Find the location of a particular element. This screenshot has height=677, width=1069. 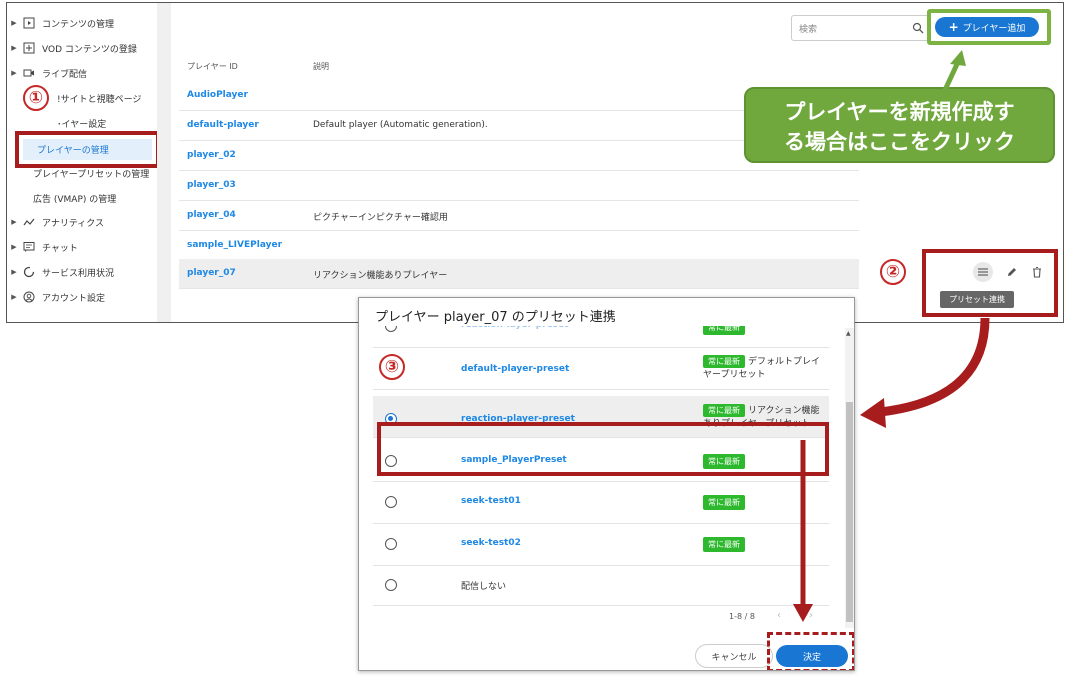

trash-icon is located at coordinates (1037, 272).